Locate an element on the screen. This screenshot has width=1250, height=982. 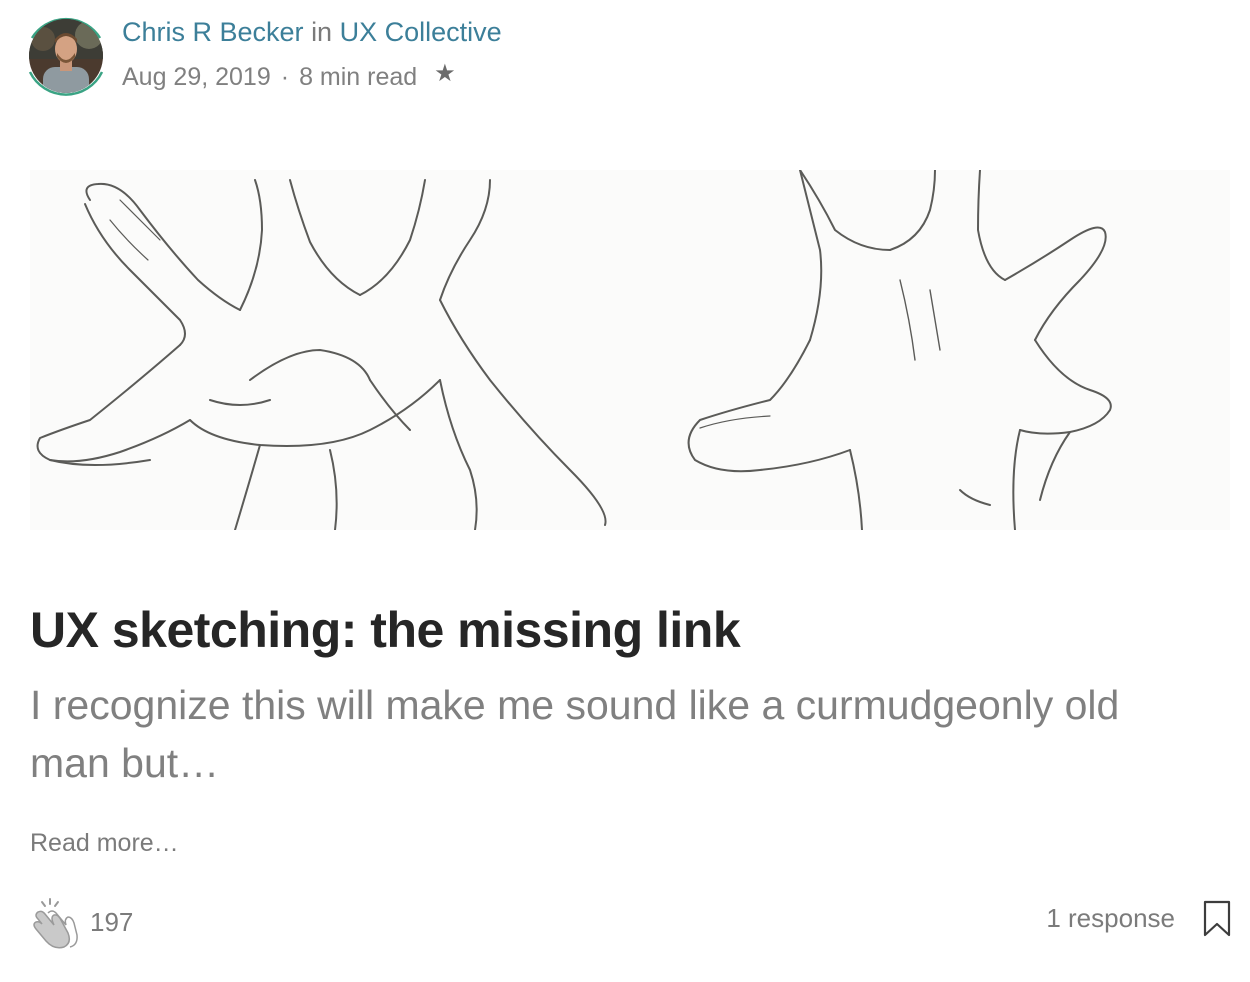
byline: Chris R Becker in UX Collective is located at coordinates (422, 32).